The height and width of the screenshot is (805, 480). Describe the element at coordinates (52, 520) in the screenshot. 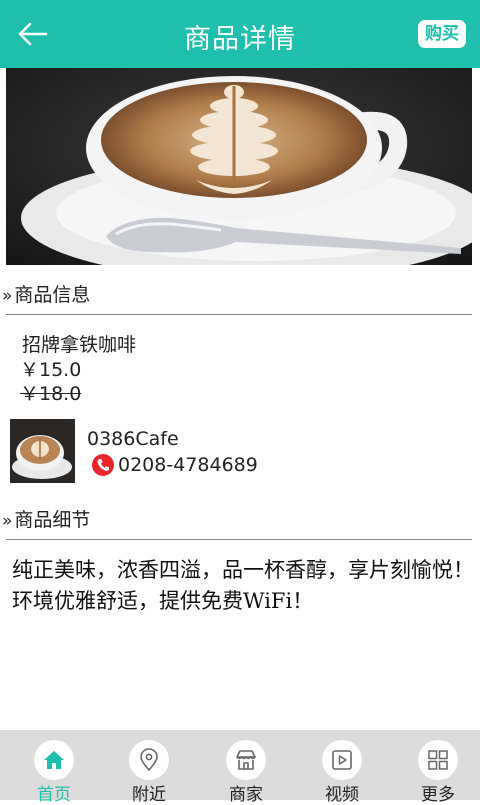

I see `section-title-label: 商品细节` at that location.